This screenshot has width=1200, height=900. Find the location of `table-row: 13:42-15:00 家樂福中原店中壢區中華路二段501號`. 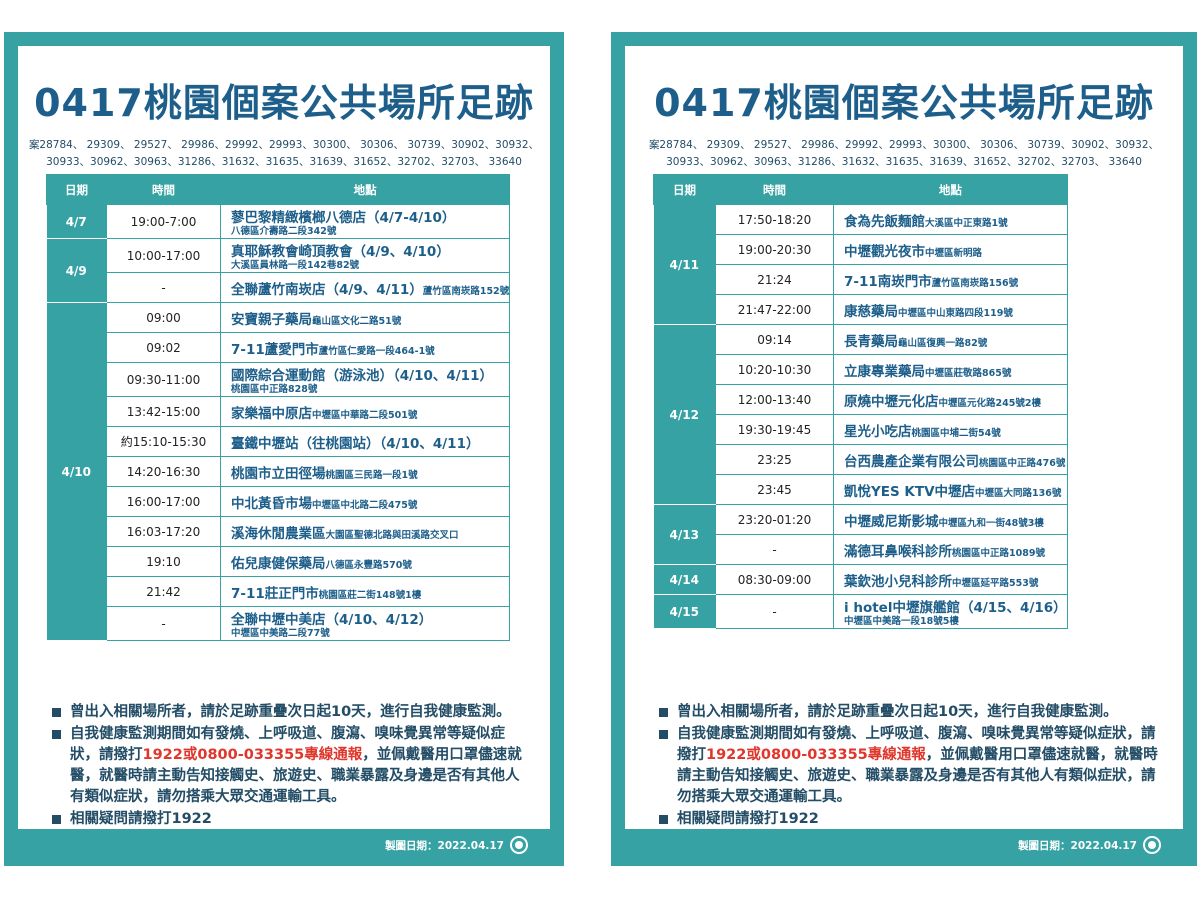

table-row: 13:42-15:00 家樂福中原店中壢區中華路二段501號 is located at coordinates (279, 411).